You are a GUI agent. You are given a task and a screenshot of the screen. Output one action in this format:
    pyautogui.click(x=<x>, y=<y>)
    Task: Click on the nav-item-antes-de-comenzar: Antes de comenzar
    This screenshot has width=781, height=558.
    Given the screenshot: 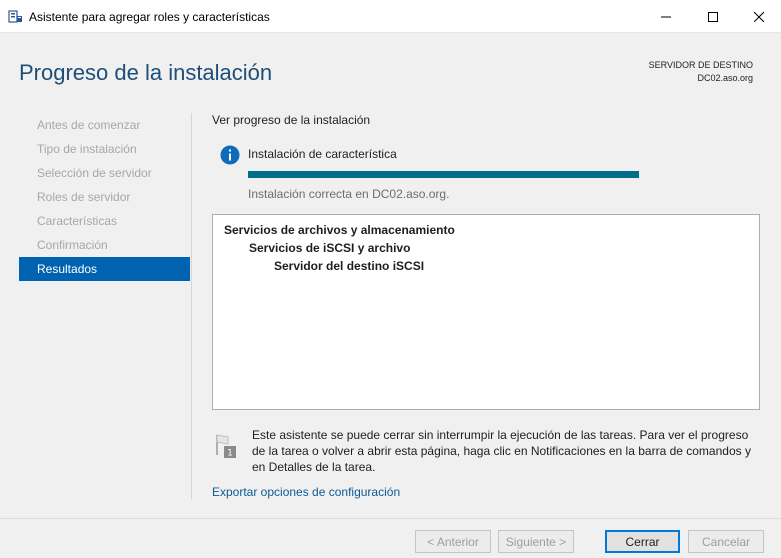 What is the action you would take?
    pyautogui.click(x=89, y=125)
    